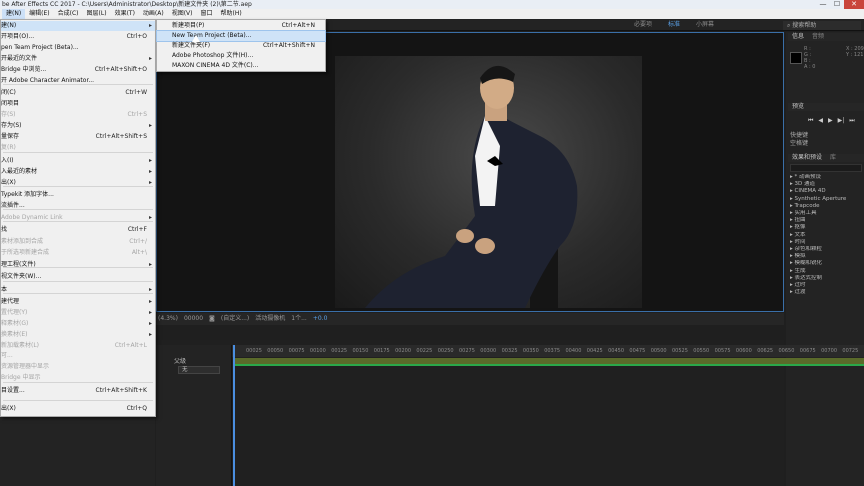 The width and height of the screenshot is (864, 486). I want to click on file-menu-item: 目设置... Ctrl+Alt+Shift+K, so click(78, 391).